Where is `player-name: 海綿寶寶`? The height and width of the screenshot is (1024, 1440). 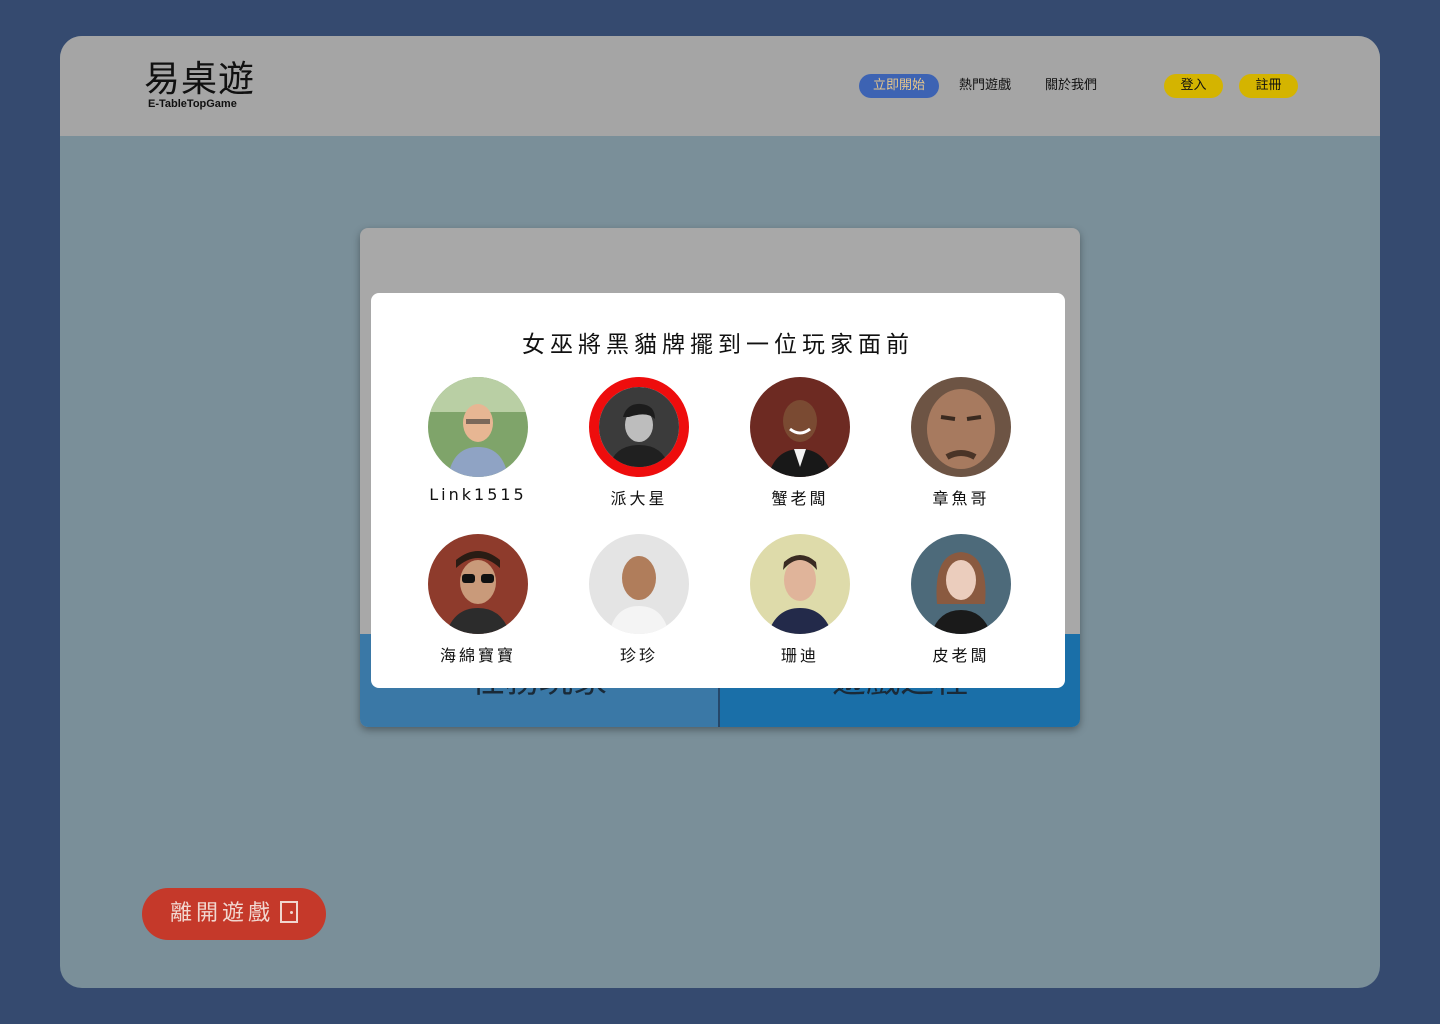 player-name: 海綿寶寶 is located at coordinates (477, 655).